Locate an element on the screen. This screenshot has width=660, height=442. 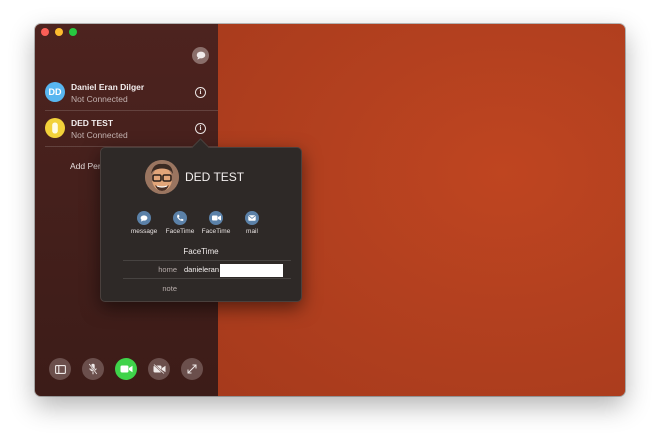
field-label-note: note is located at coordinates (169, 288).